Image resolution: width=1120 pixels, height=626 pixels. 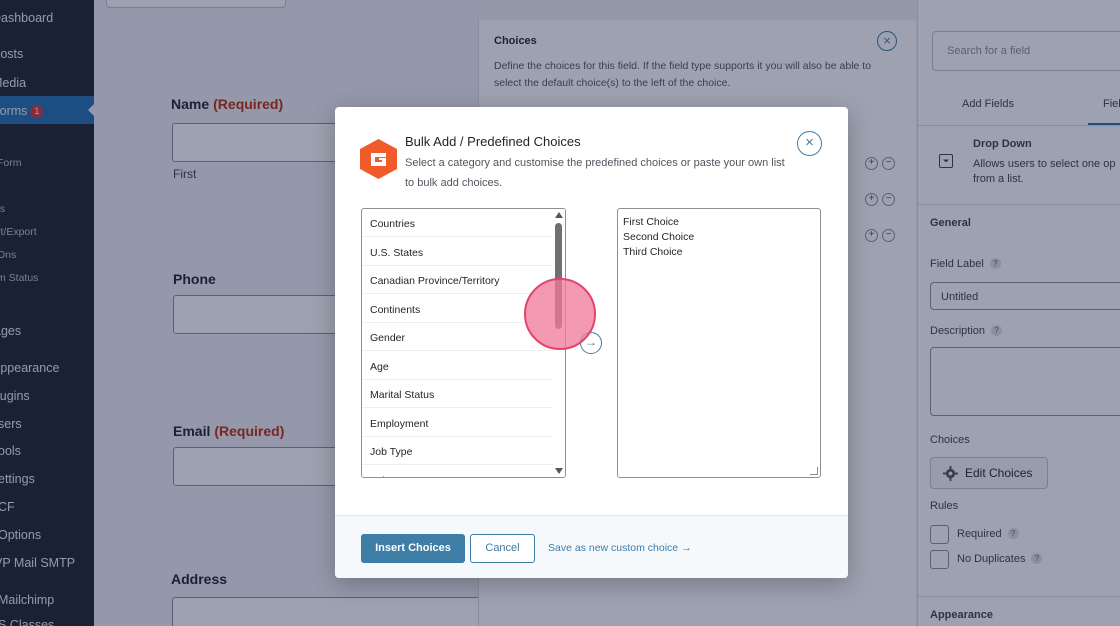 I want to click on modal-title: Bulk Add / Predefined Choices, so click(x=493, y=141).